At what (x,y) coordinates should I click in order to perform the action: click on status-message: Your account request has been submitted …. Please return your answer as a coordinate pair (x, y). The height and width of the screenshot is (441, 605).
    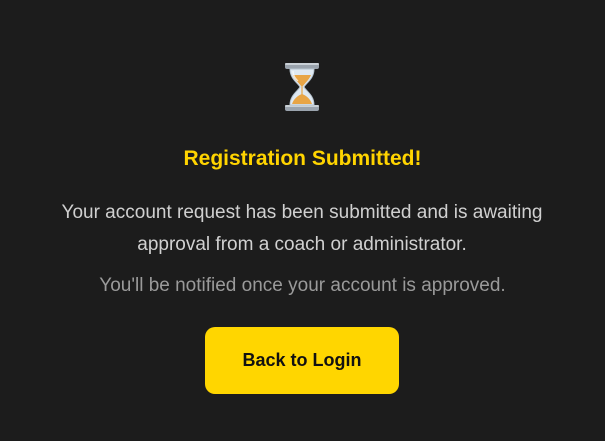
    Looking at the image, I should click on (302, 228).